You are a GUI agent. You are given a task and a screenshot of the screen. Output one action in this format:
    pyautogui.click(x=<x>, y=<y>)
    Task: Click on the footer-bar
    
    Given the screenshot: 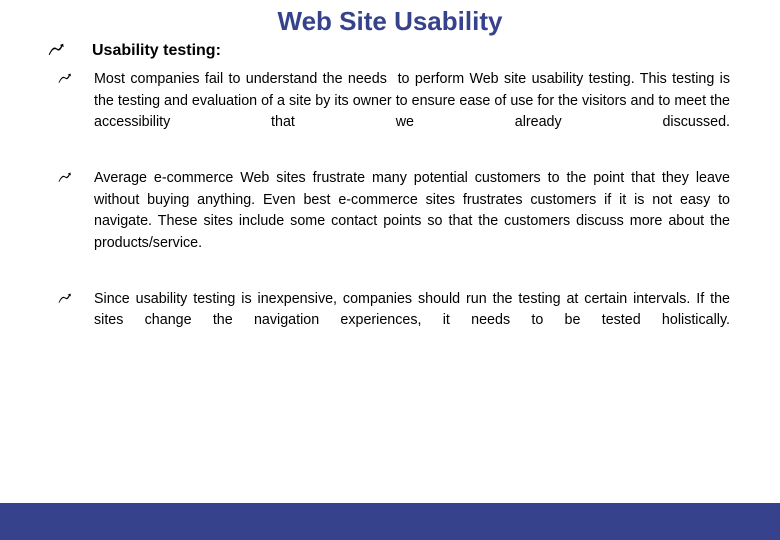 What is the action you would take?
    pyautogui.click(x=390, y=521)
    